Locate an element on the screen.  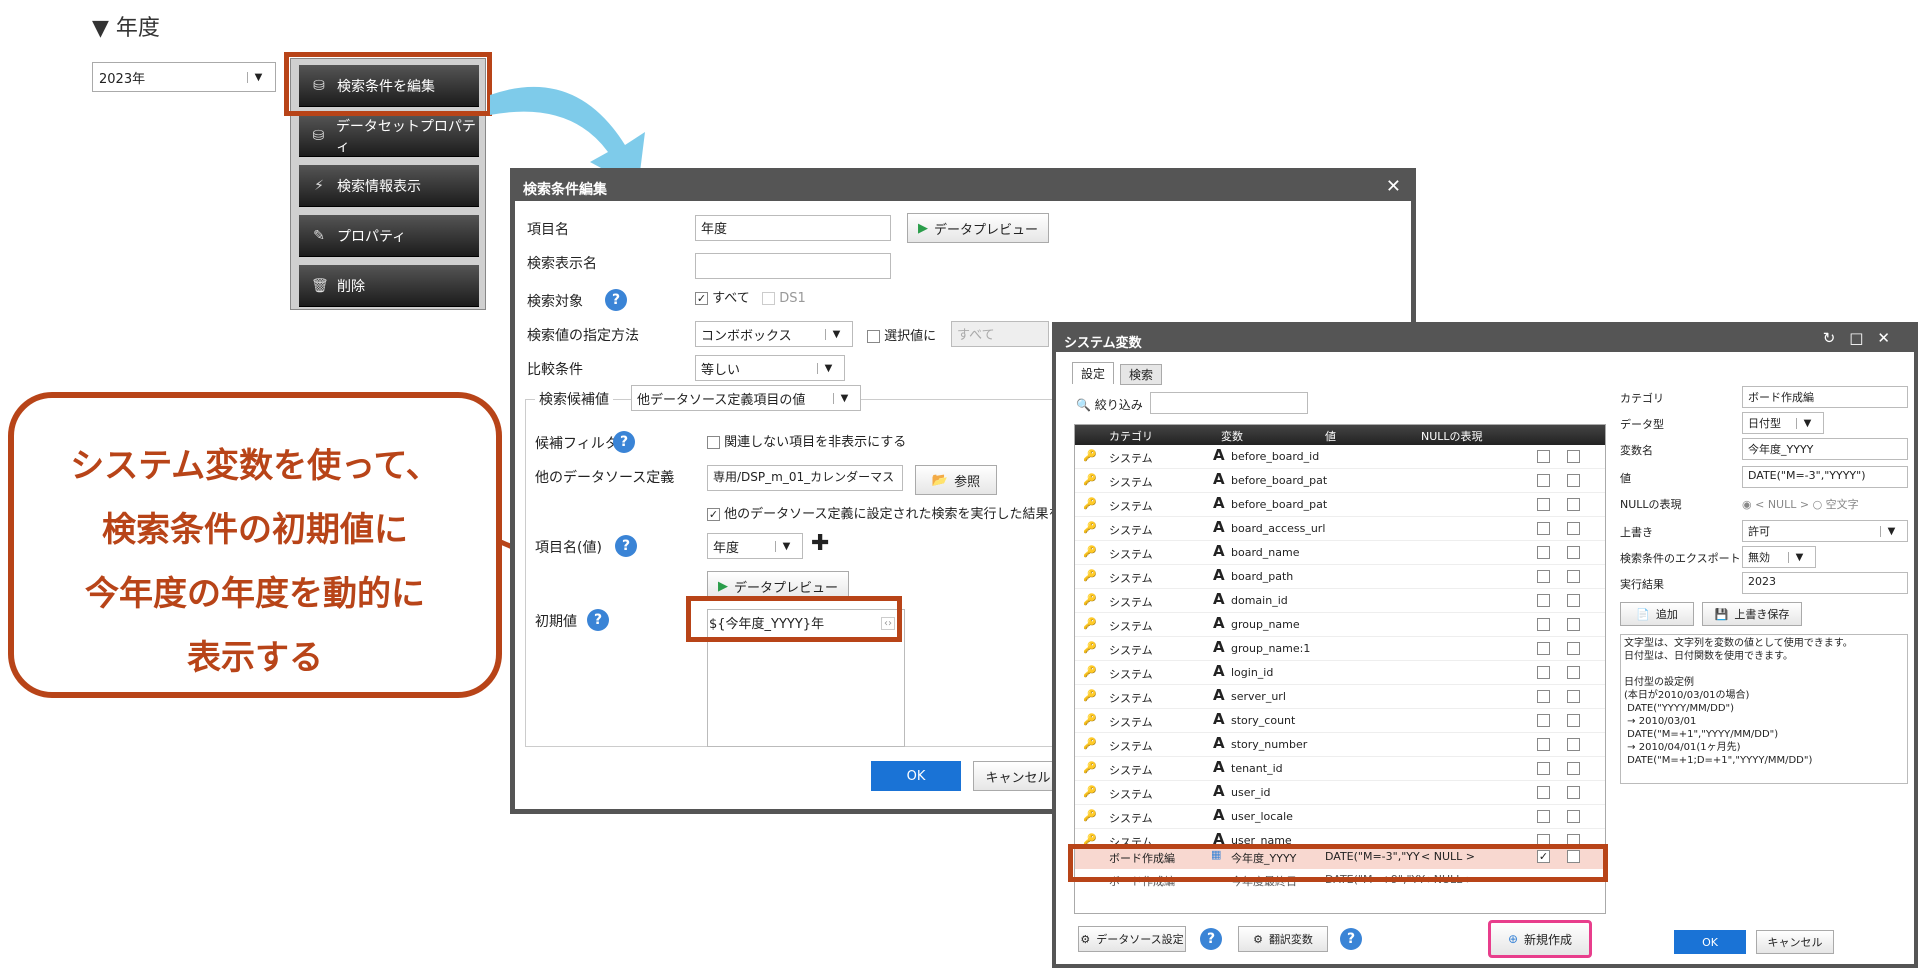
checkbox-run-search: ✓ is located at coordinates (713, 514).